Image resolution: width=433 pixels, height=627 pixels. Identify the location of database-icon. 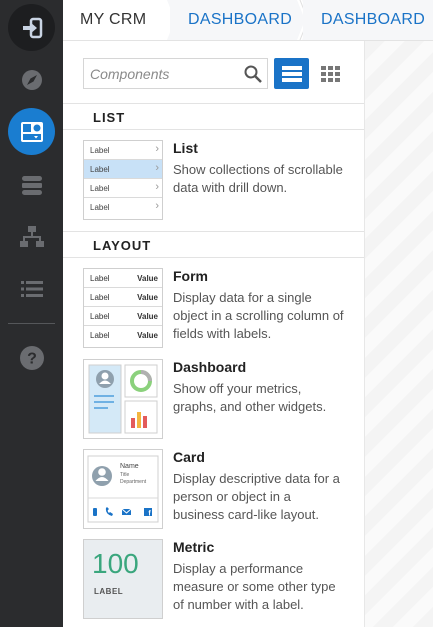
(31, 185).